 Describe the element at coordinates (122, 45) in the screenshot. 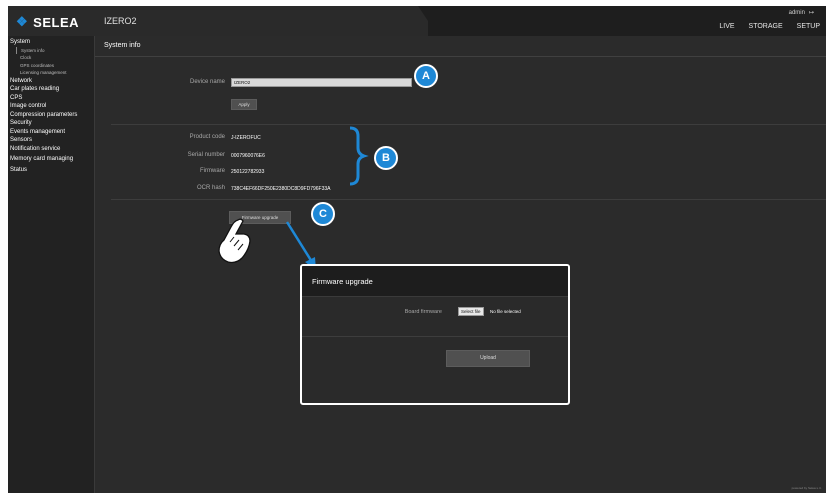

I see `page-title: System info` at that location.